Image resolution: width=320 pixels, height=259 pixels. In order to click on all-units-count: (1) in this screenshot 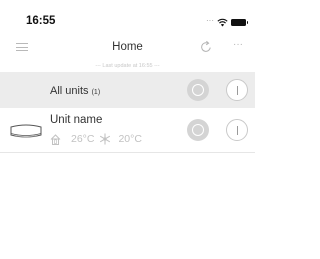, I will do `click(96, 92)`.